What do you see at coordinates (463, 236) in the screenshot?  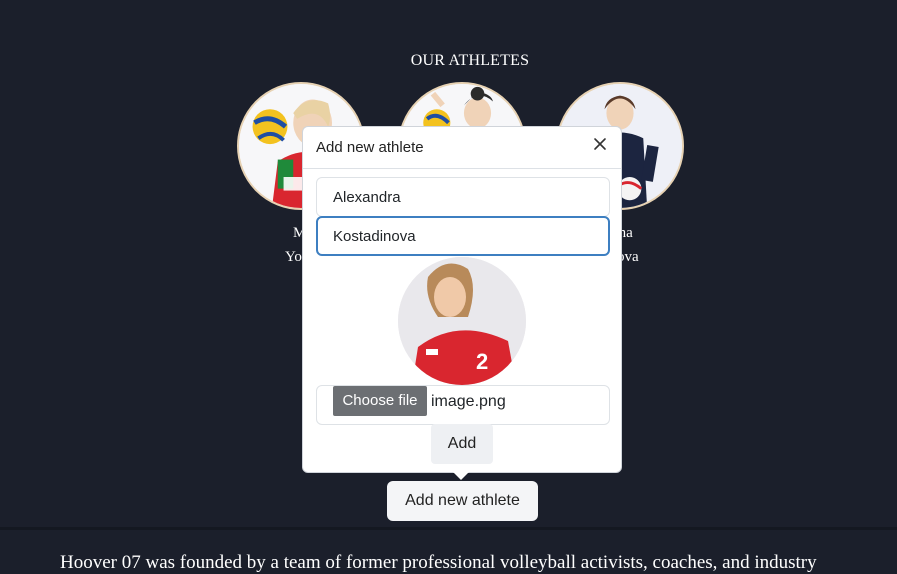 I see `last-name-input` at bounding box center [463, 236].